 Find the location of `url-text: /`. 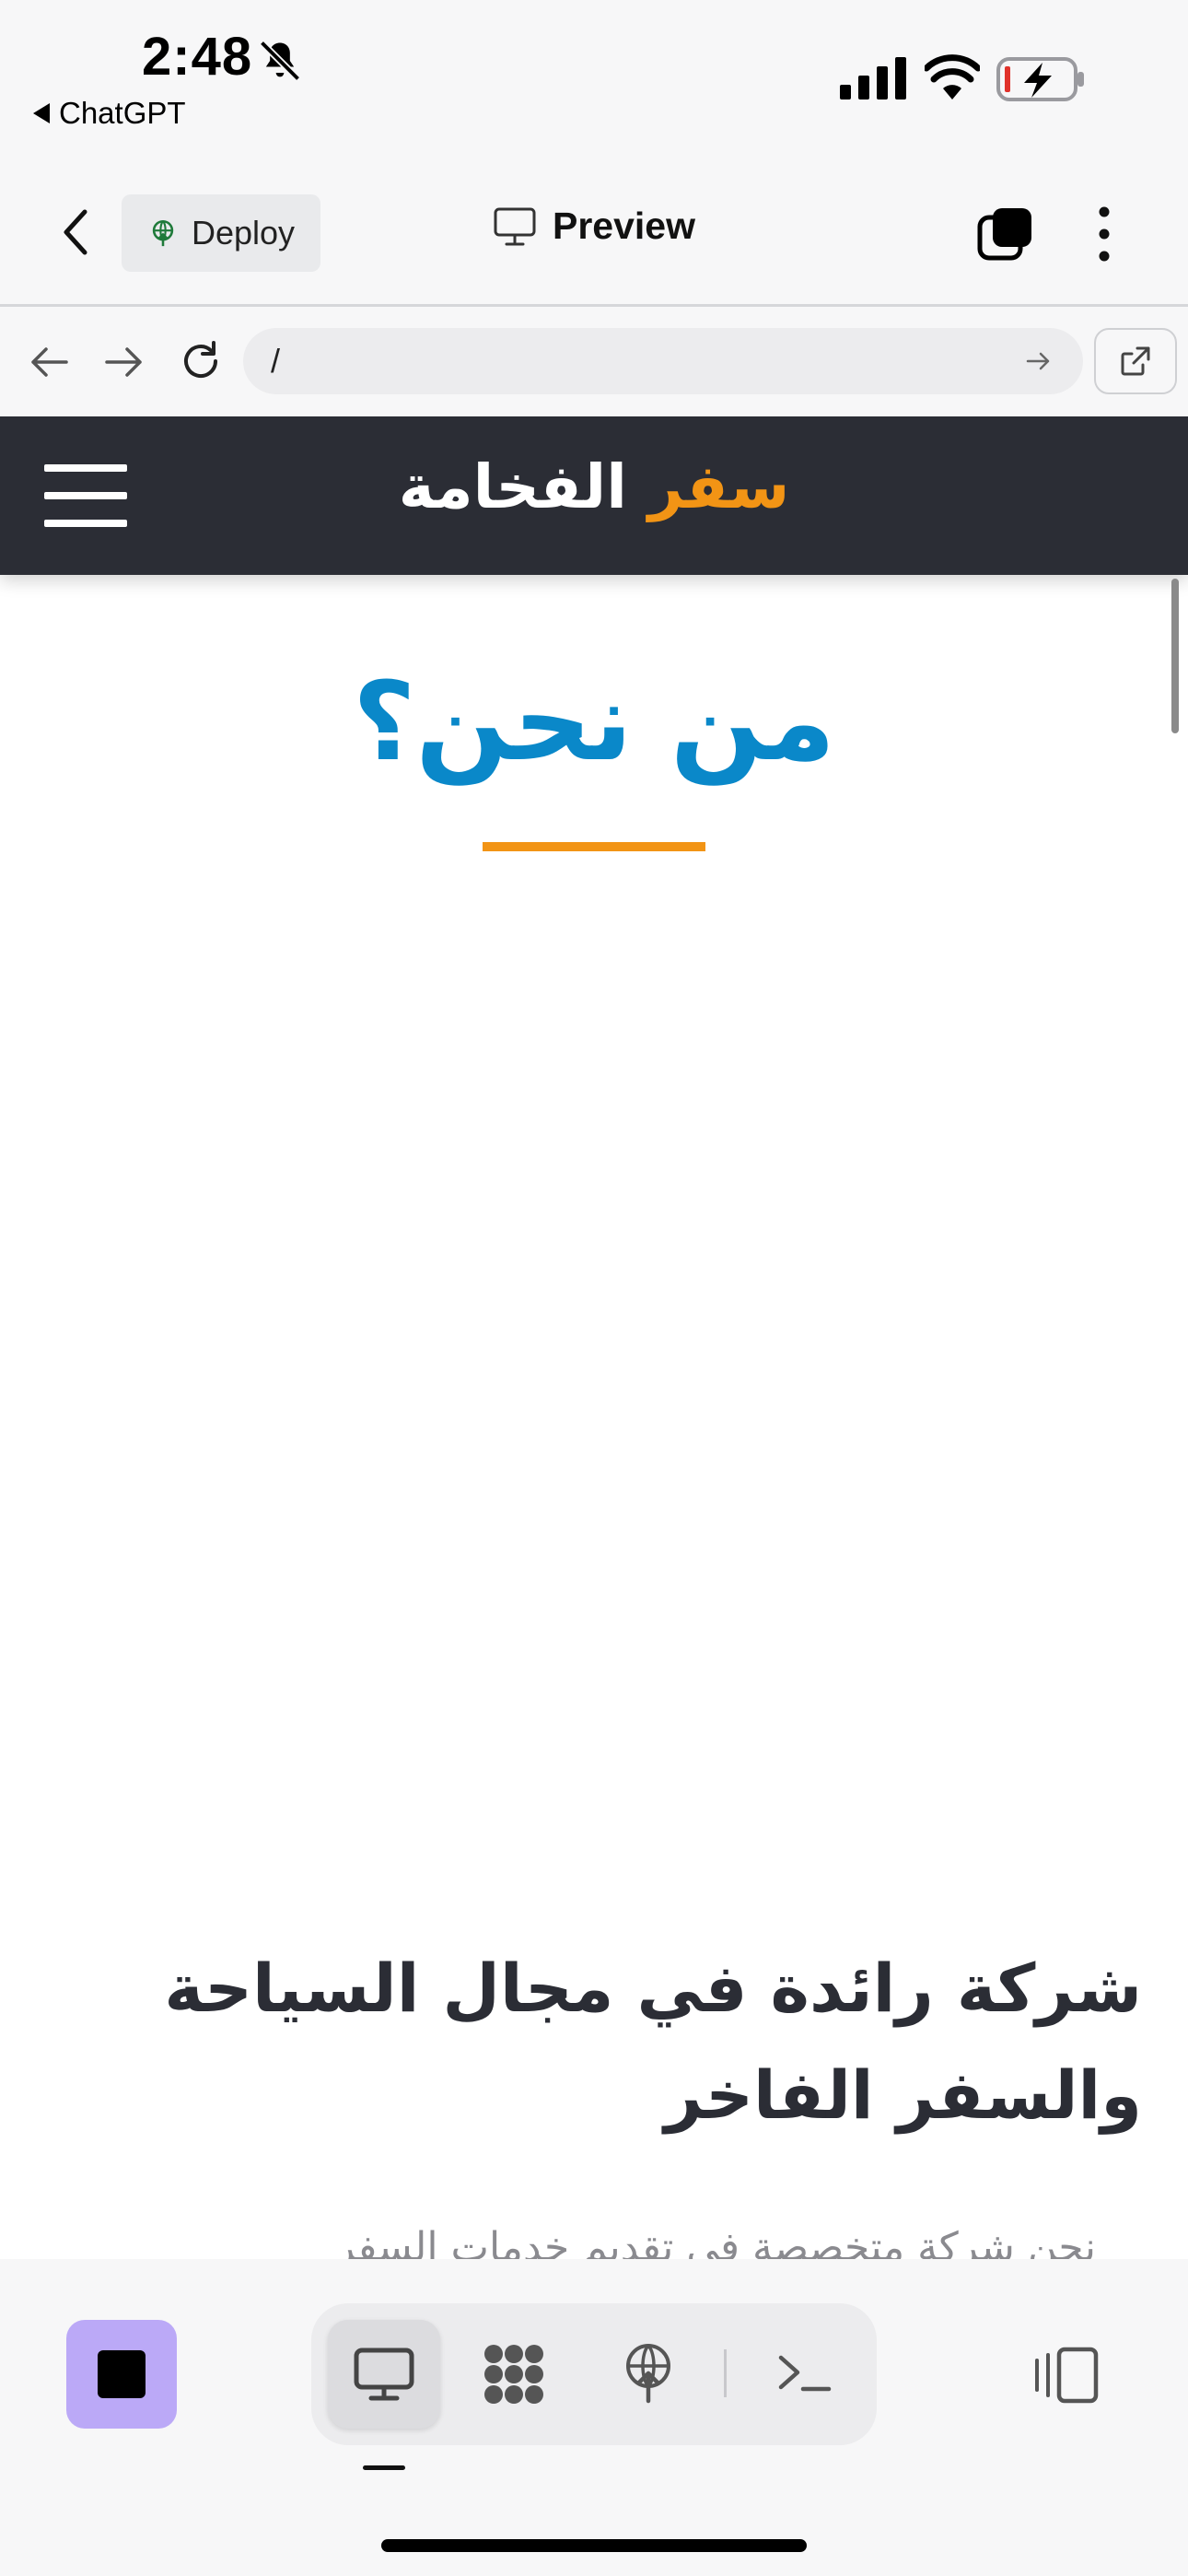

url-text: / is located at coordinates (276, 361).